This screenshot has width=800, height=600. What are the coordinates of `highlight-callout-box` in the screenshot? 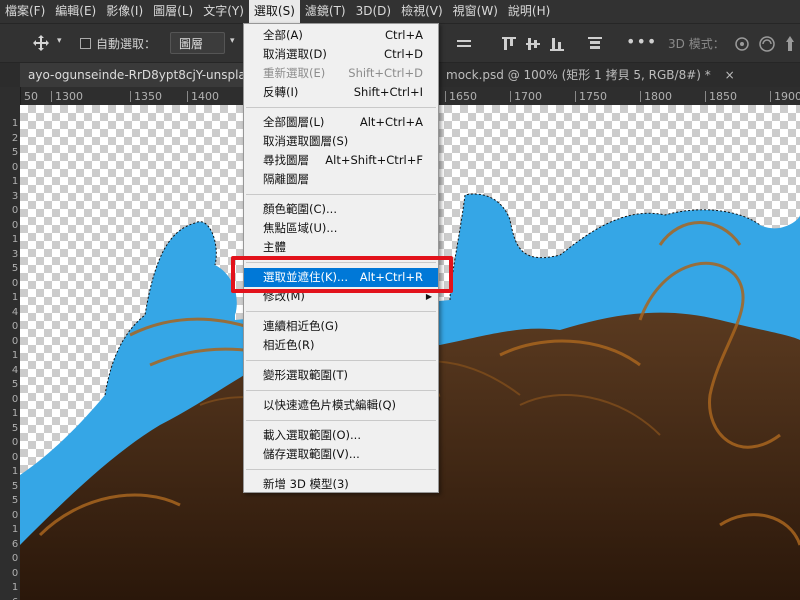 It's located at (342, 274).